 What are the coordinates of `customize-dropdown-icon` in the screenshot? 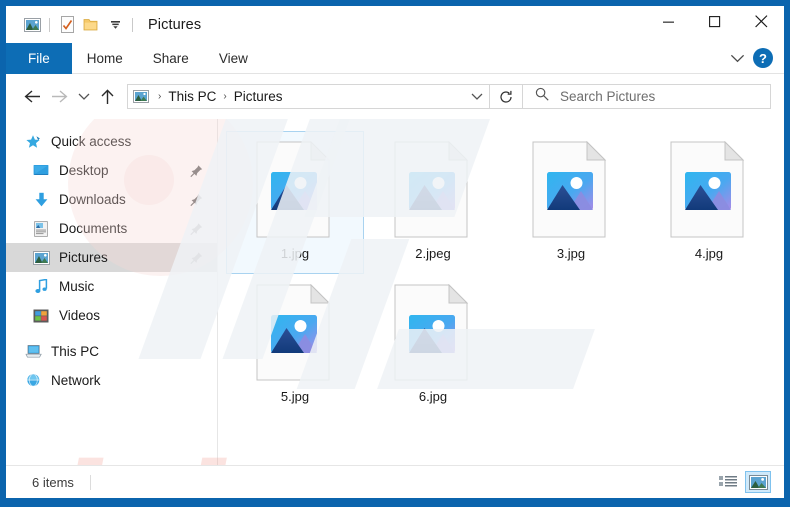 It's located at (115, 25).